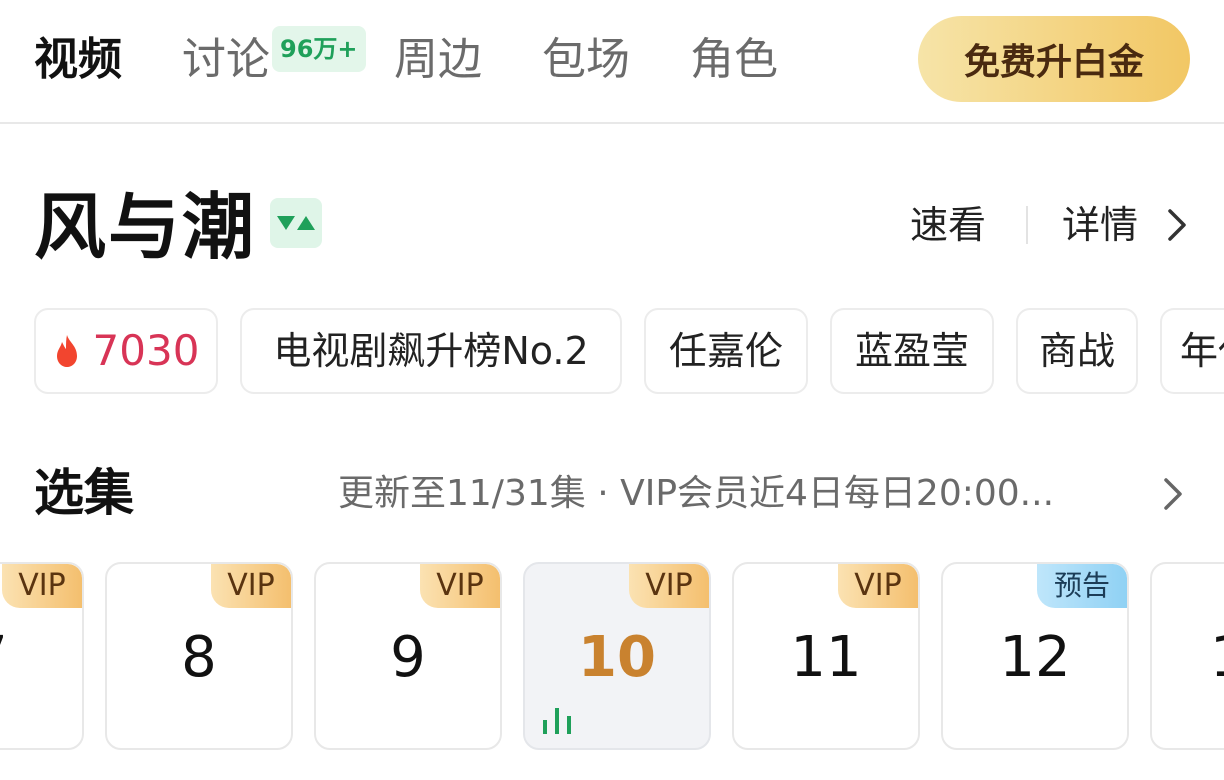 The height and width of the screenshot is (780, 1224). I want to click on show-title: 风与潮, so click(145, 227).